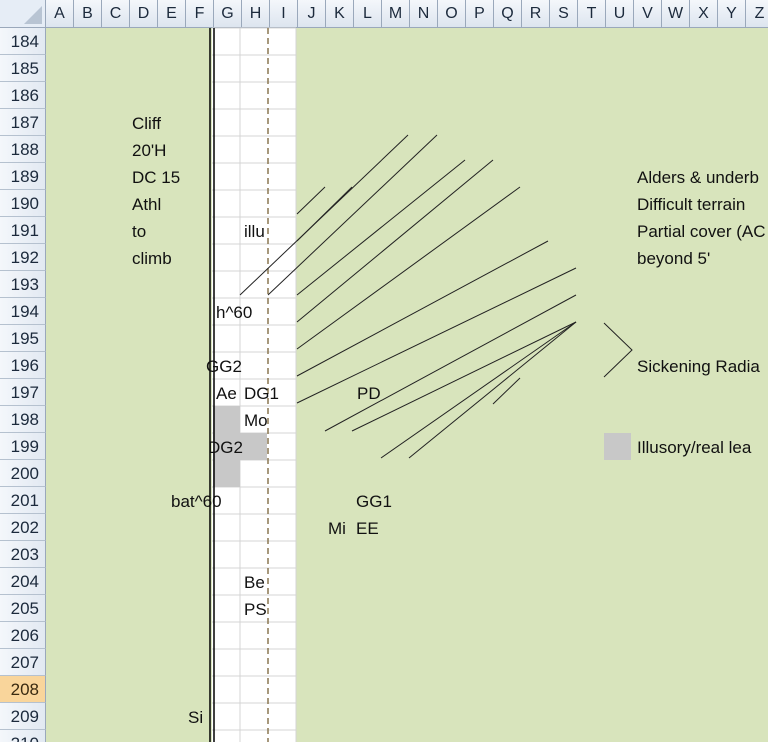  Describe the element at coordinates (196, 717) in the screenshot. I see `token-si: Si` at that location.